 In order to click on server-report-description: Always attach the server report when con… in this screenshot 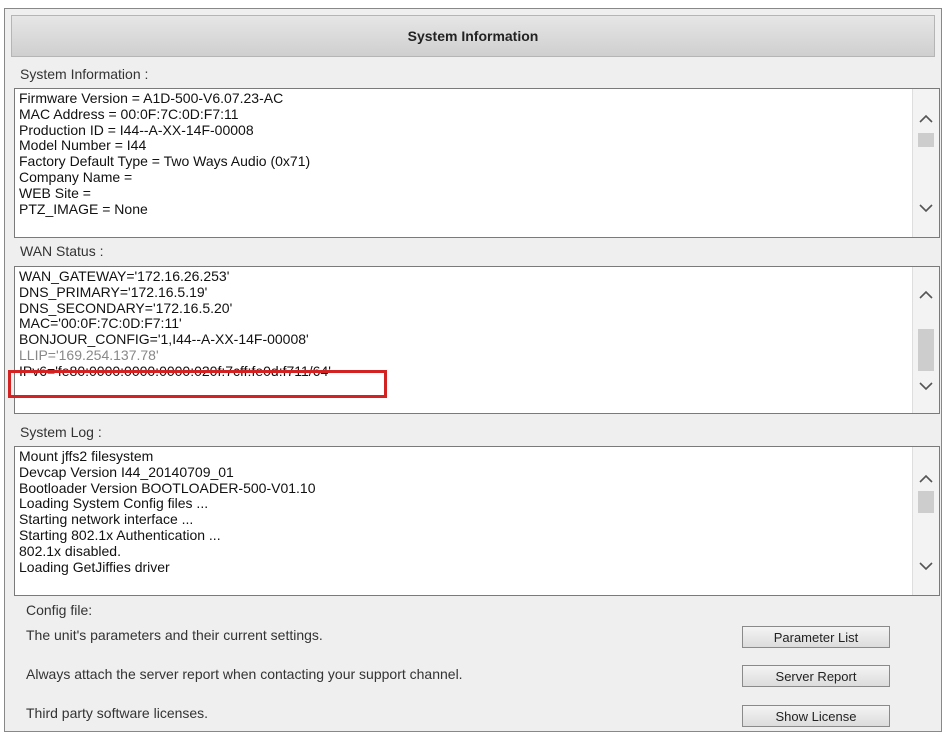, I will do `click(244, 674)`.